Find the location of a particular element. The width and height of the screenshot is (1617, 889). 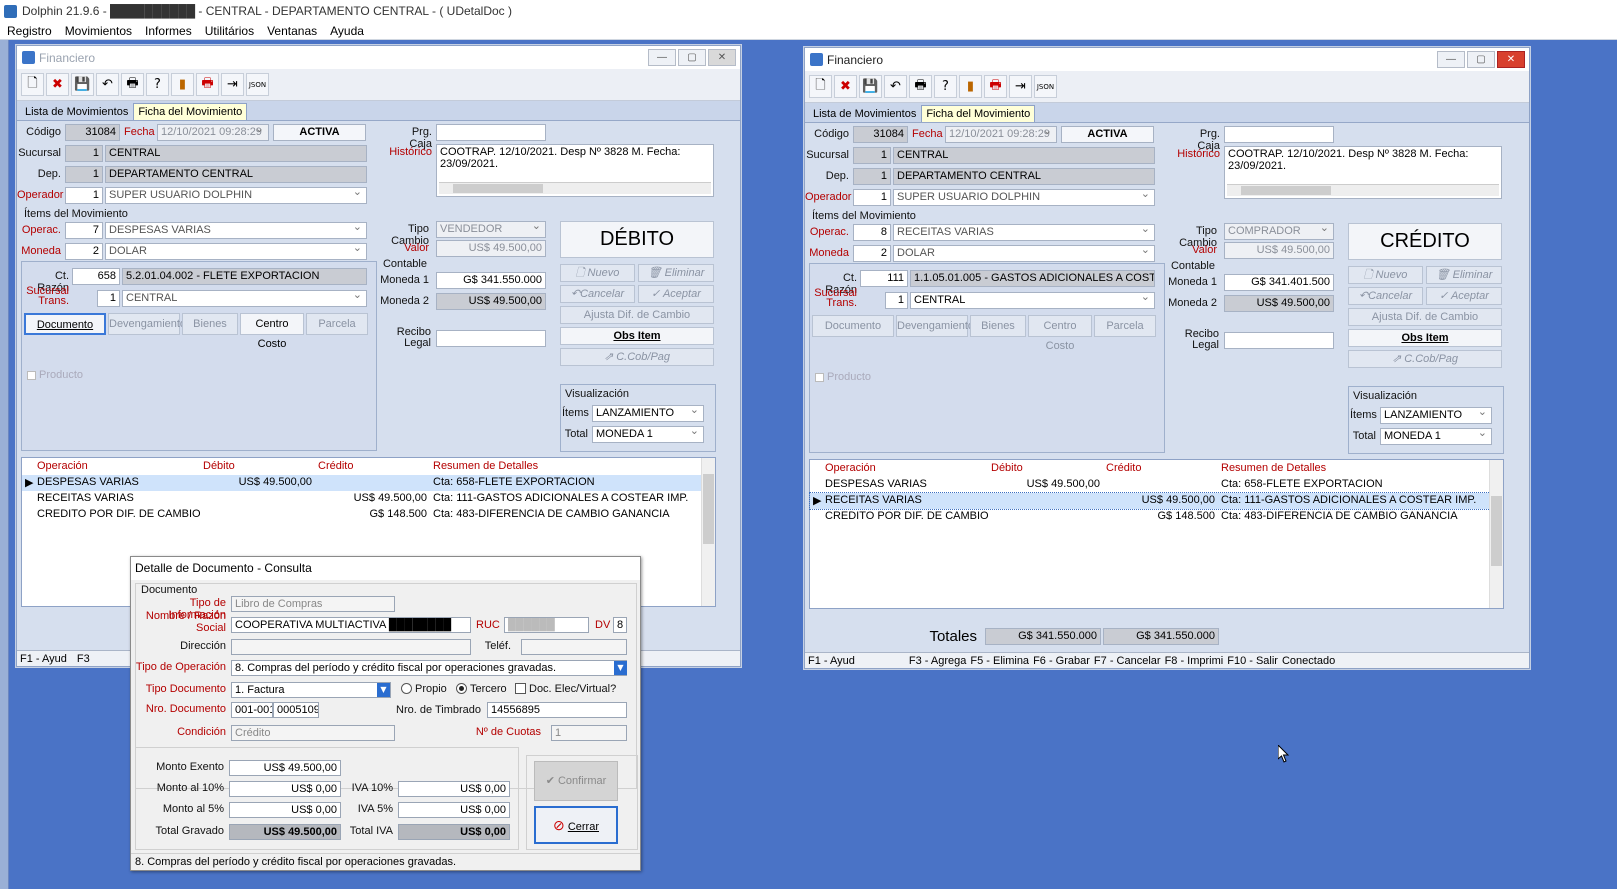

dep-num: 1 is located at coordinates (872, 176).